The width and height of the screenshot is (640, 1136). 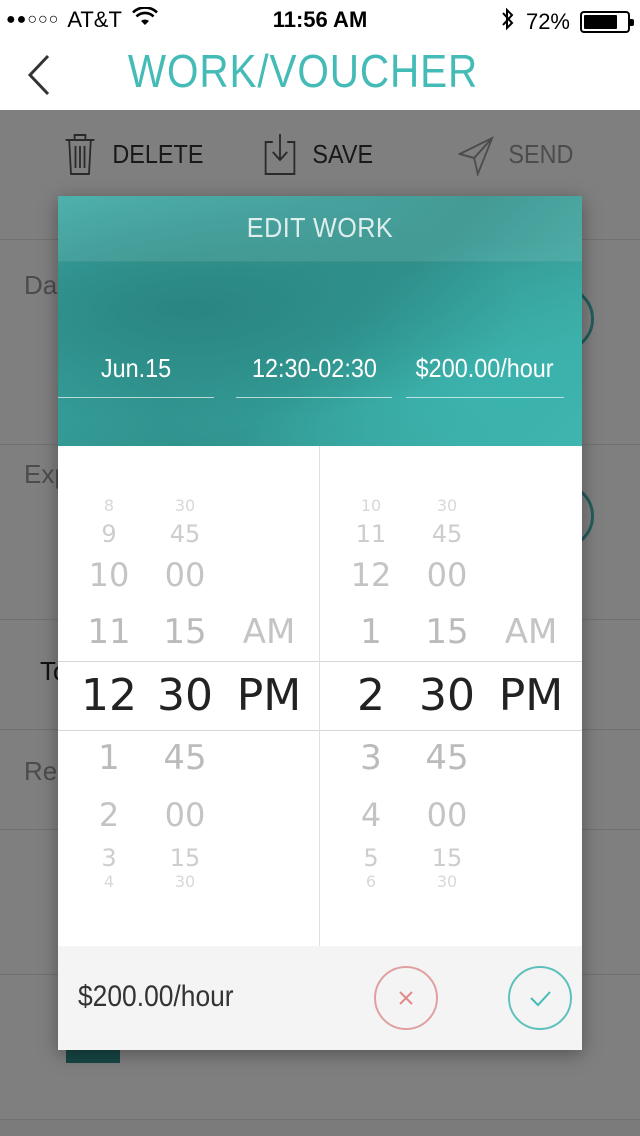 What do you see at coordinates (371, 858) in the screenshot?
I see `end-hour-option: 5` at bounding box center [371, 858].